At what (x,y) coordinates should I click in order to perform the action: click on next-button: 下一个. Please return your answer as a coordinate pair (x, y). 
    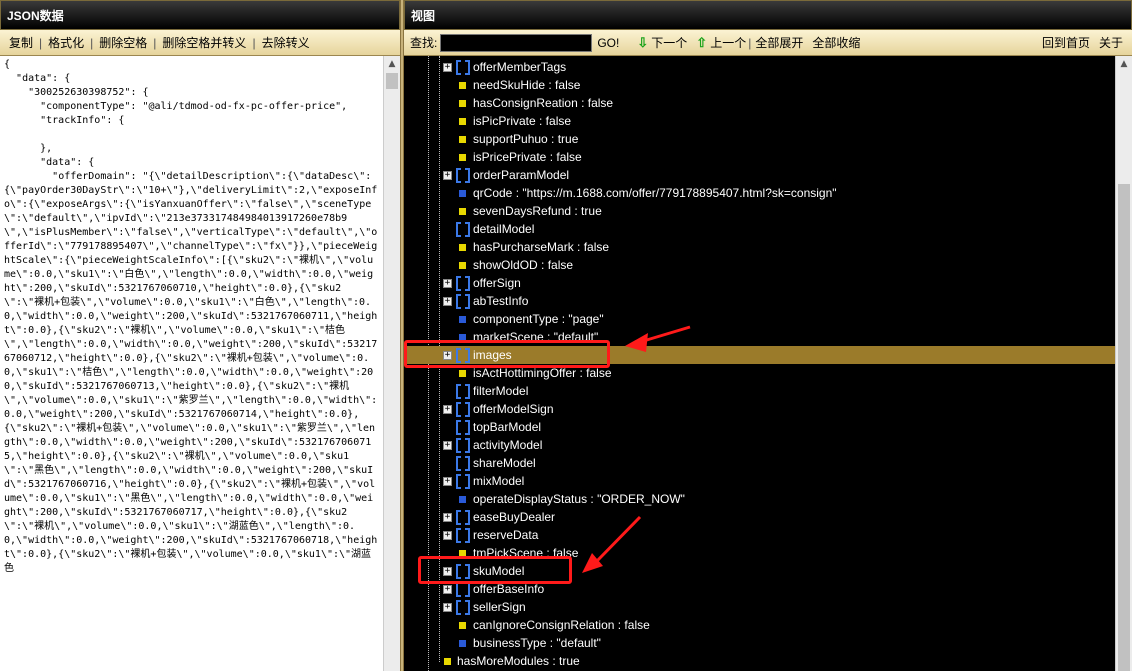
    Looking at the image, I should click on (669, 42).